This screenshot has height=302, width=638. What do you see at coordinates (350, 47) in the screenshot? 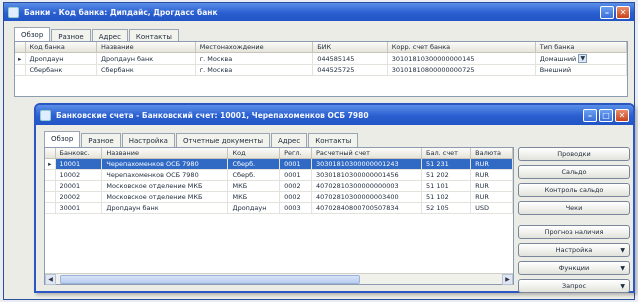
I see `column-header: БИК` at bounding box center [350, 47].